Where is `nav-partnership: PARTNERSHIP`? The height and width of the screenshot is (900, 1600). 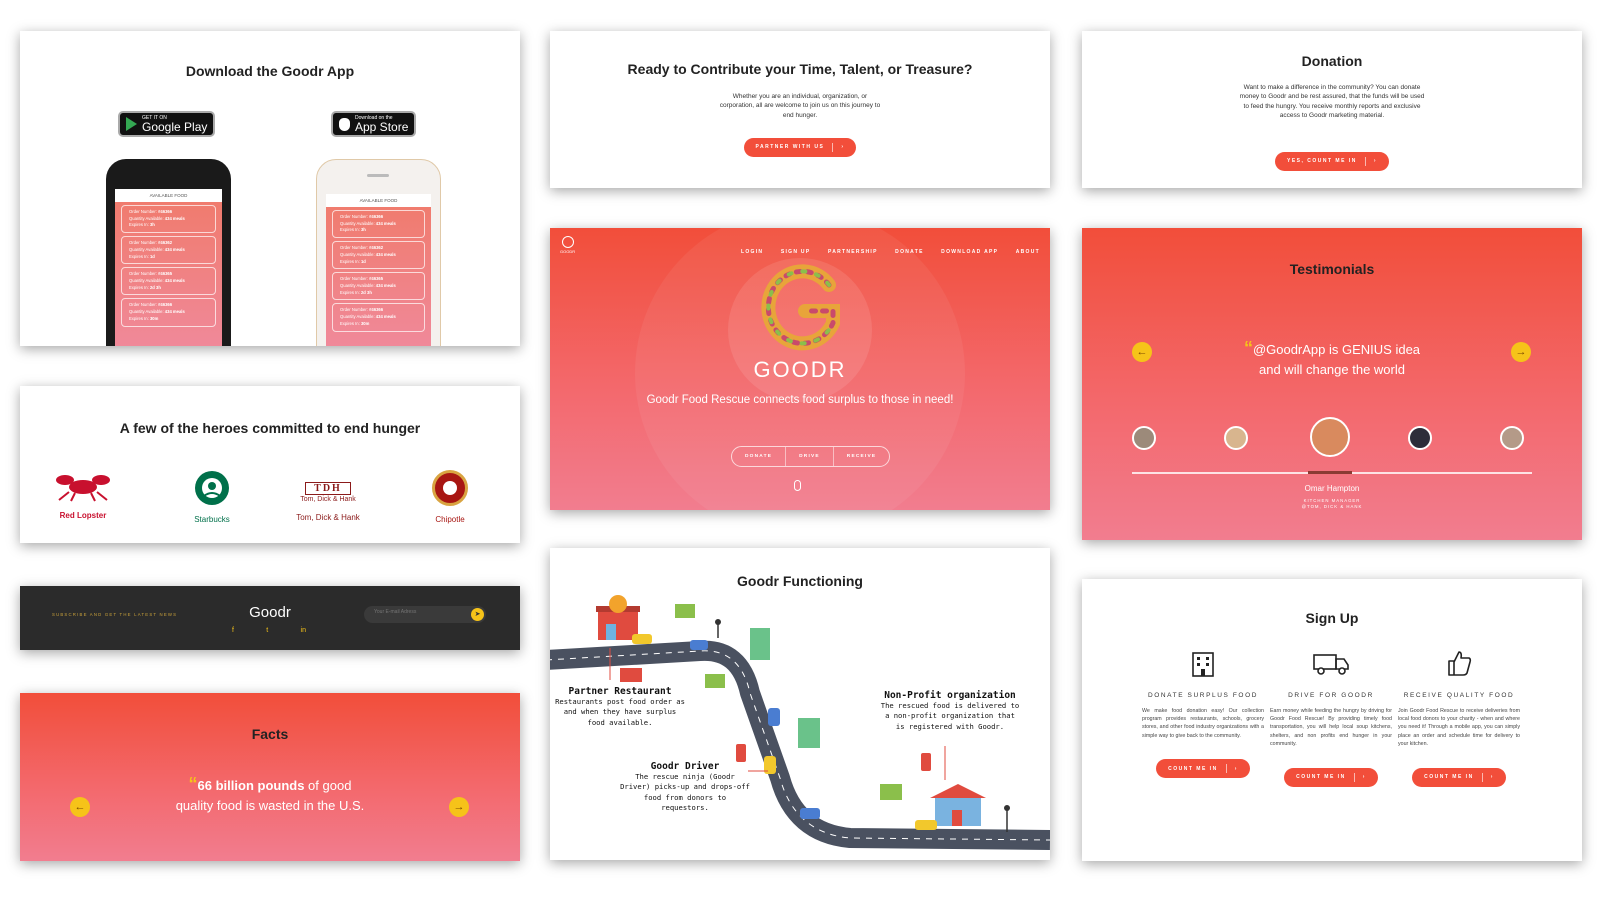
nav-partnership: PARTNERSHIP is located at coordinates (853, 252).